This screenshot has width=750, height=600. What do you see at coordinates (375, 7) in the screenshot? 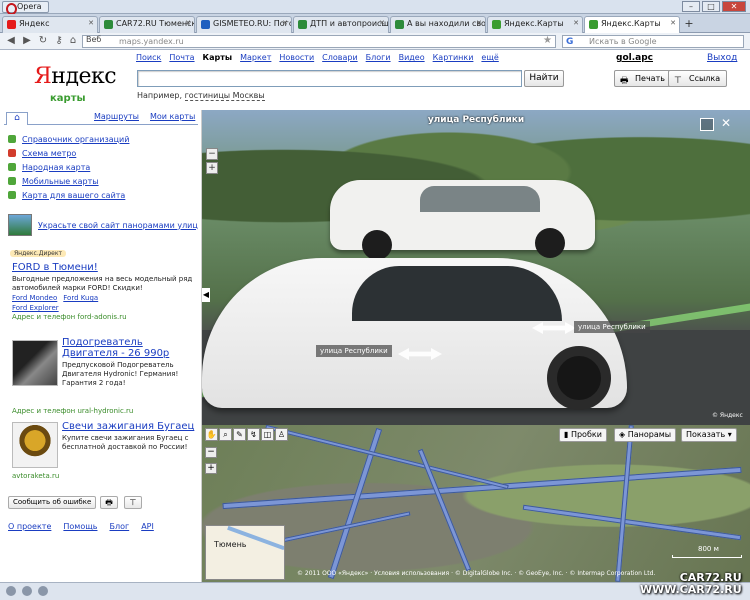
I see `window-titlebar: Opera – □ ✕` at bounding box center [375, 7].